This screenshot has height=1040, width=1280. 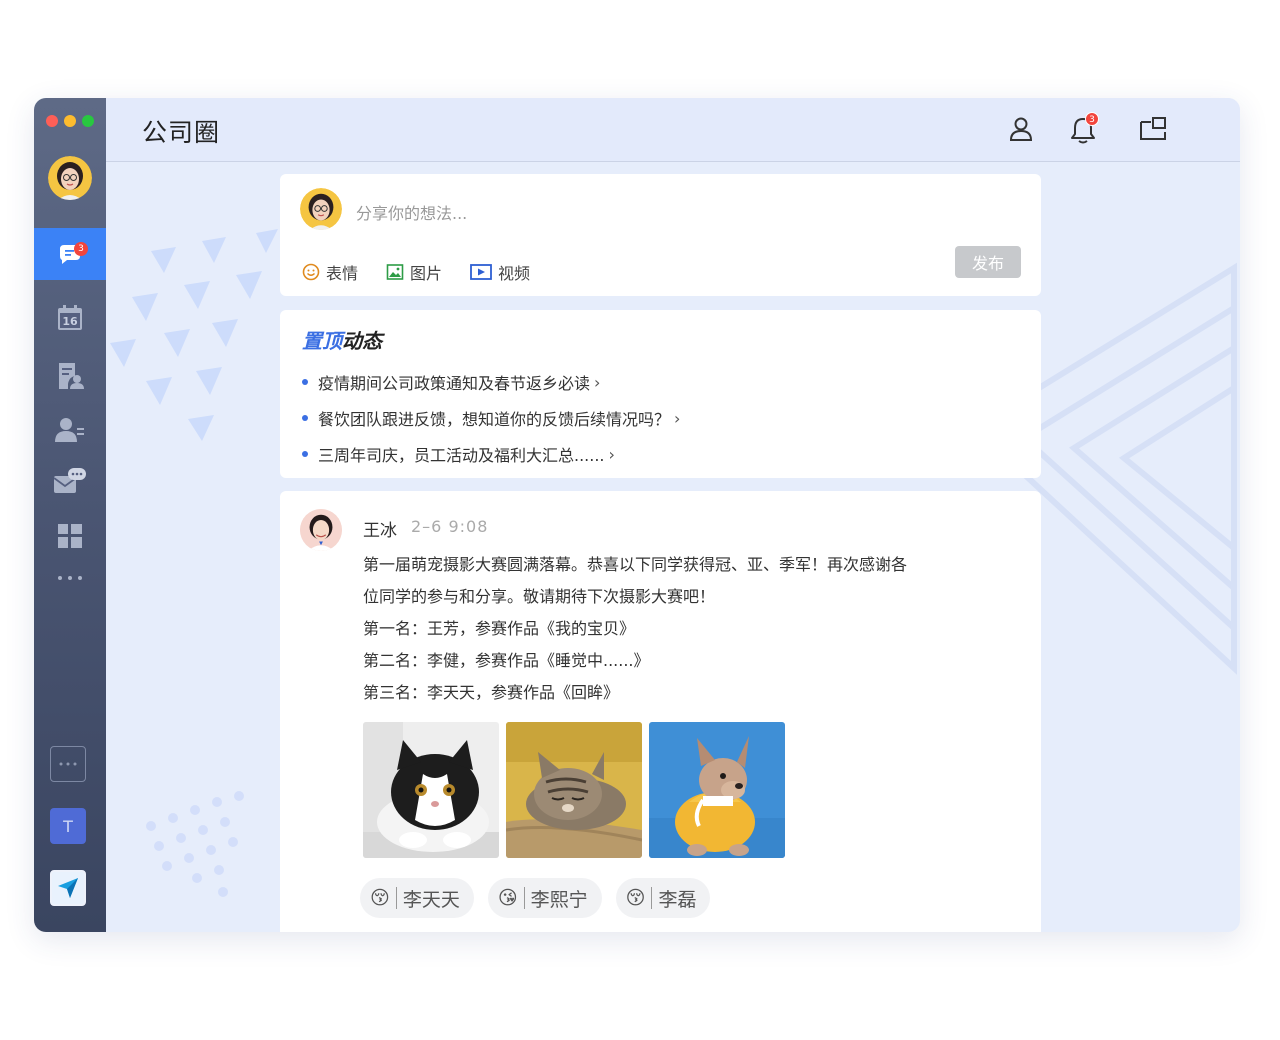 What do you see at coordinates (342, 273) in the screenshot?
I see `emoji-button-label: 表情` at bounding box center [342, 273].